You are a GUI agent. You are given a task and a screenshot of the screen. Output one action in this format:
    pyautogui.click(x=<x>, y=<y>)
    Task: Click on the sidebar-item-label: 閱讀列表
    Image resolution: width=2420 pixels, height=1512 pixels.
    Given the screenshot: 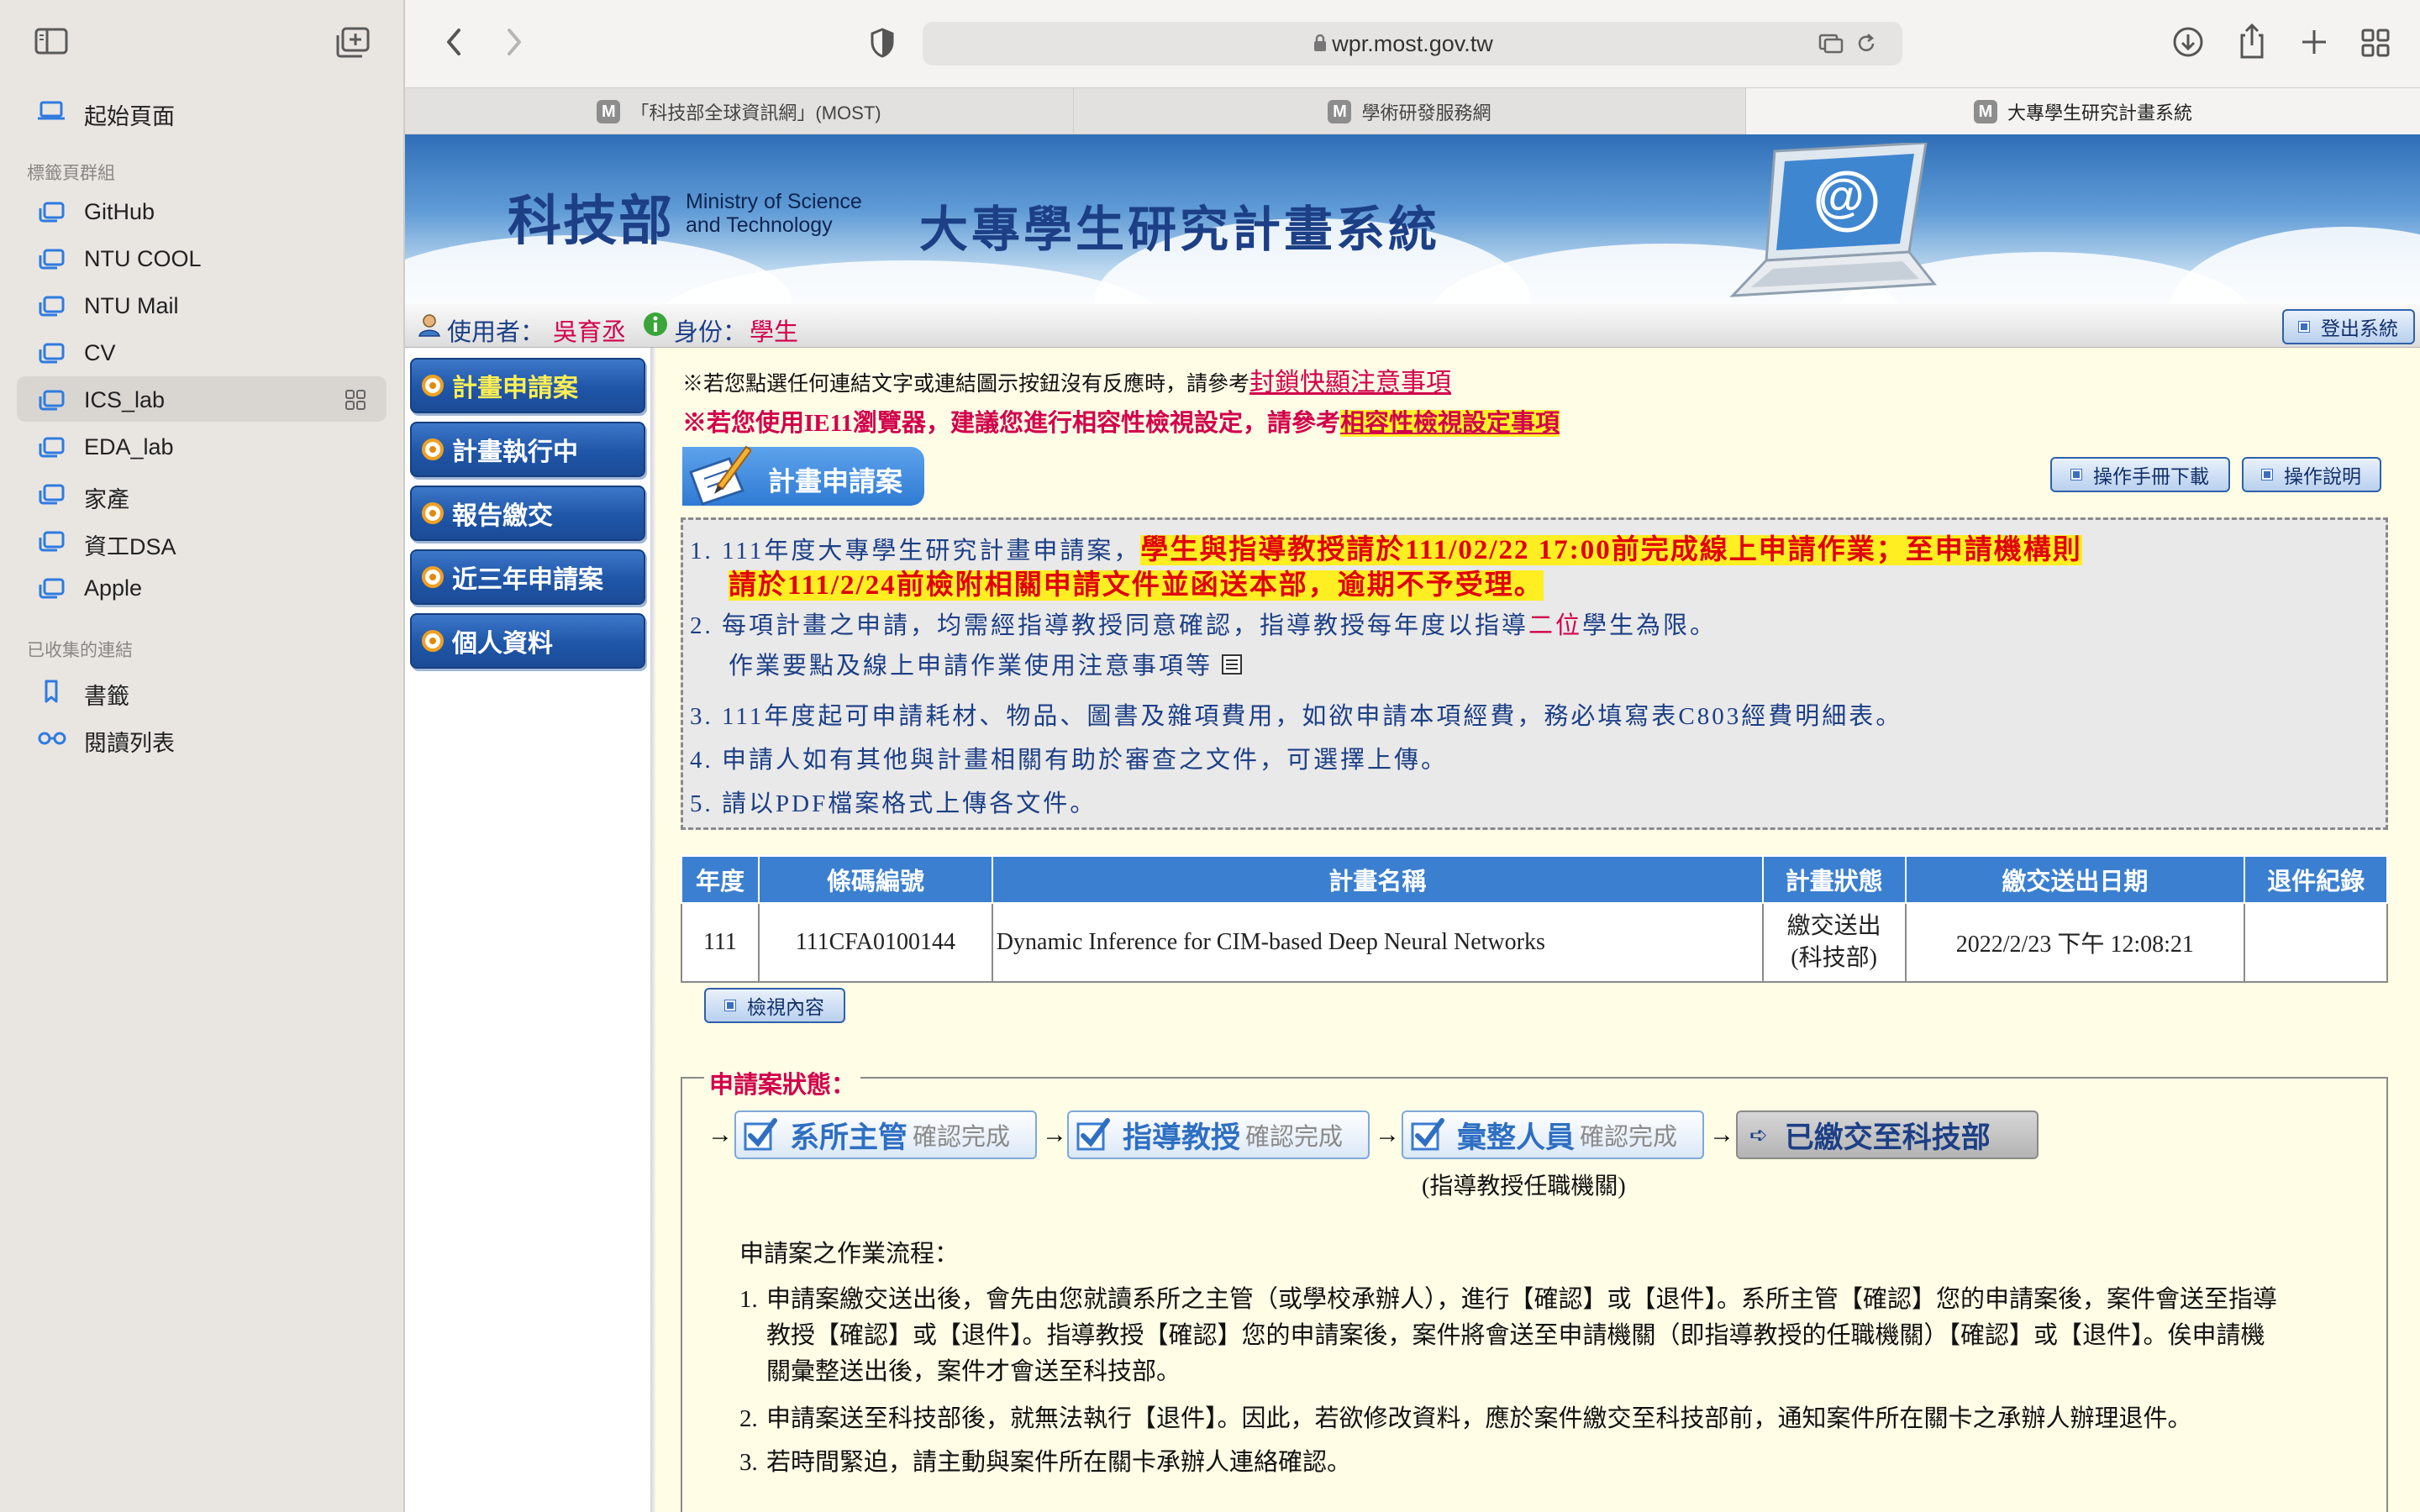 What is the action you would take?
    pyautogui.click(x=129, y=743)
    